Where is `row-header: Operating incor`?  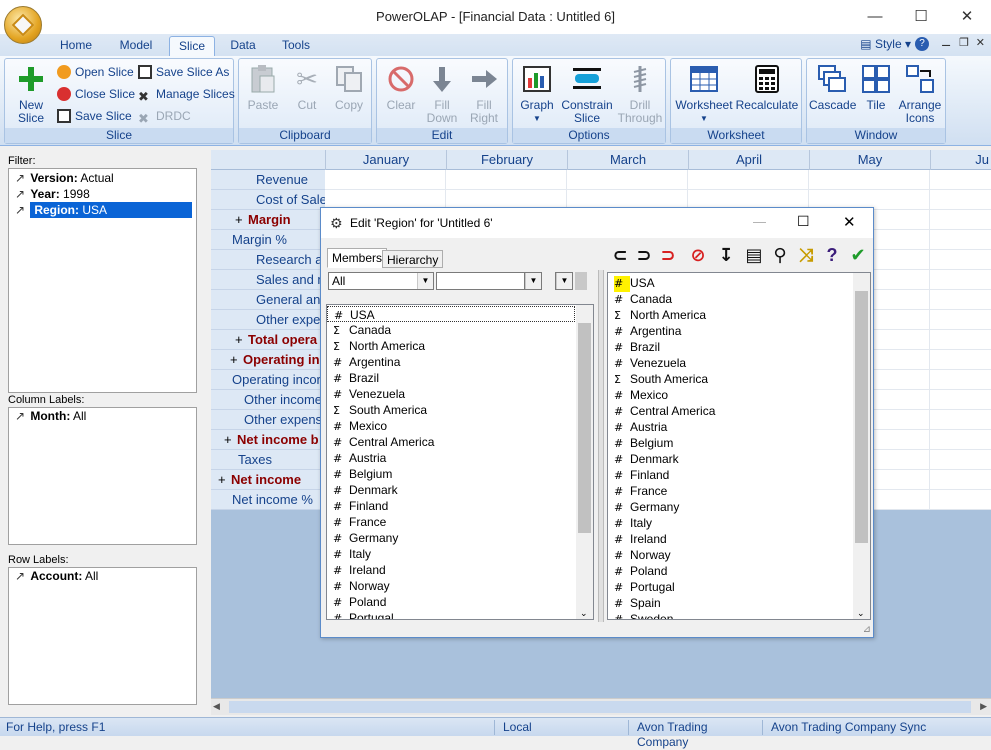
row-header: Operating incor is located at coordinates (268, 380).